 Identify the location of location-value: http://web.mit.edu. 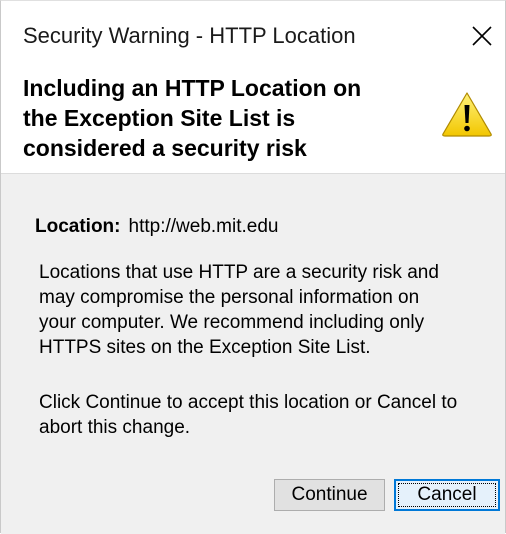
(203, 226).